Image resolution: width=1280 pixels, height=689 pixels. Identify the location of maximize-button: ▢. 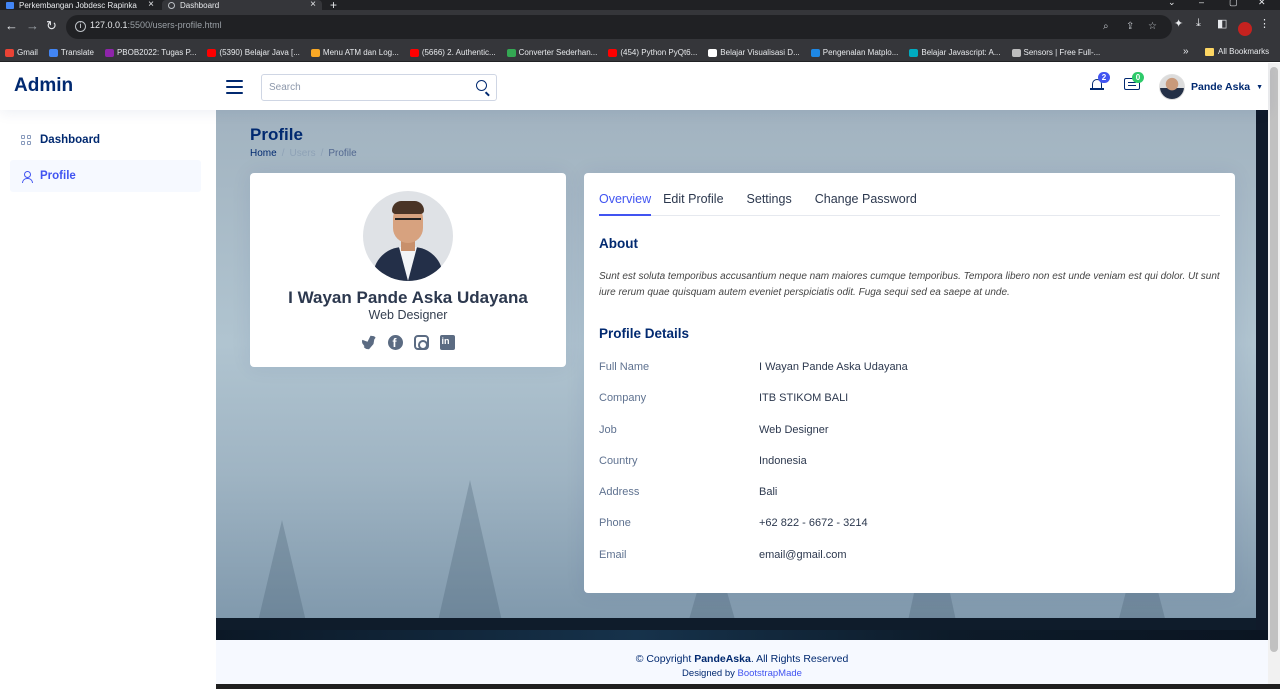
(1233, 4).